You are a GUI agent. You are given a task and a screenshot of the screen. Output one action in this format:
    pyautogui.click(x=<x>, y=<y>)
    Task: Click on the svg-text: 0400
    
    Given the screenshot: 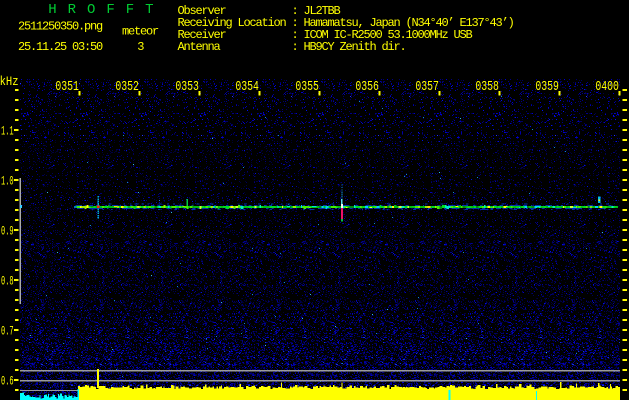 What is the action you would take?
    pyautogui.click(x=607, y=86)
    